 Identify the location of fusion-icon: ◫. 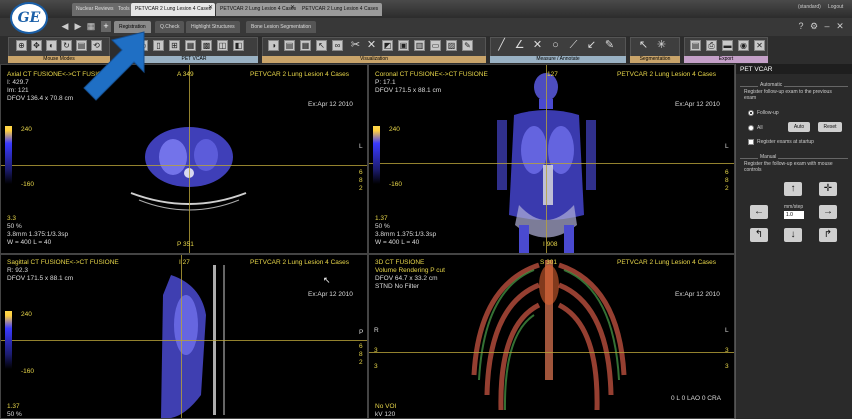
(222, 45).